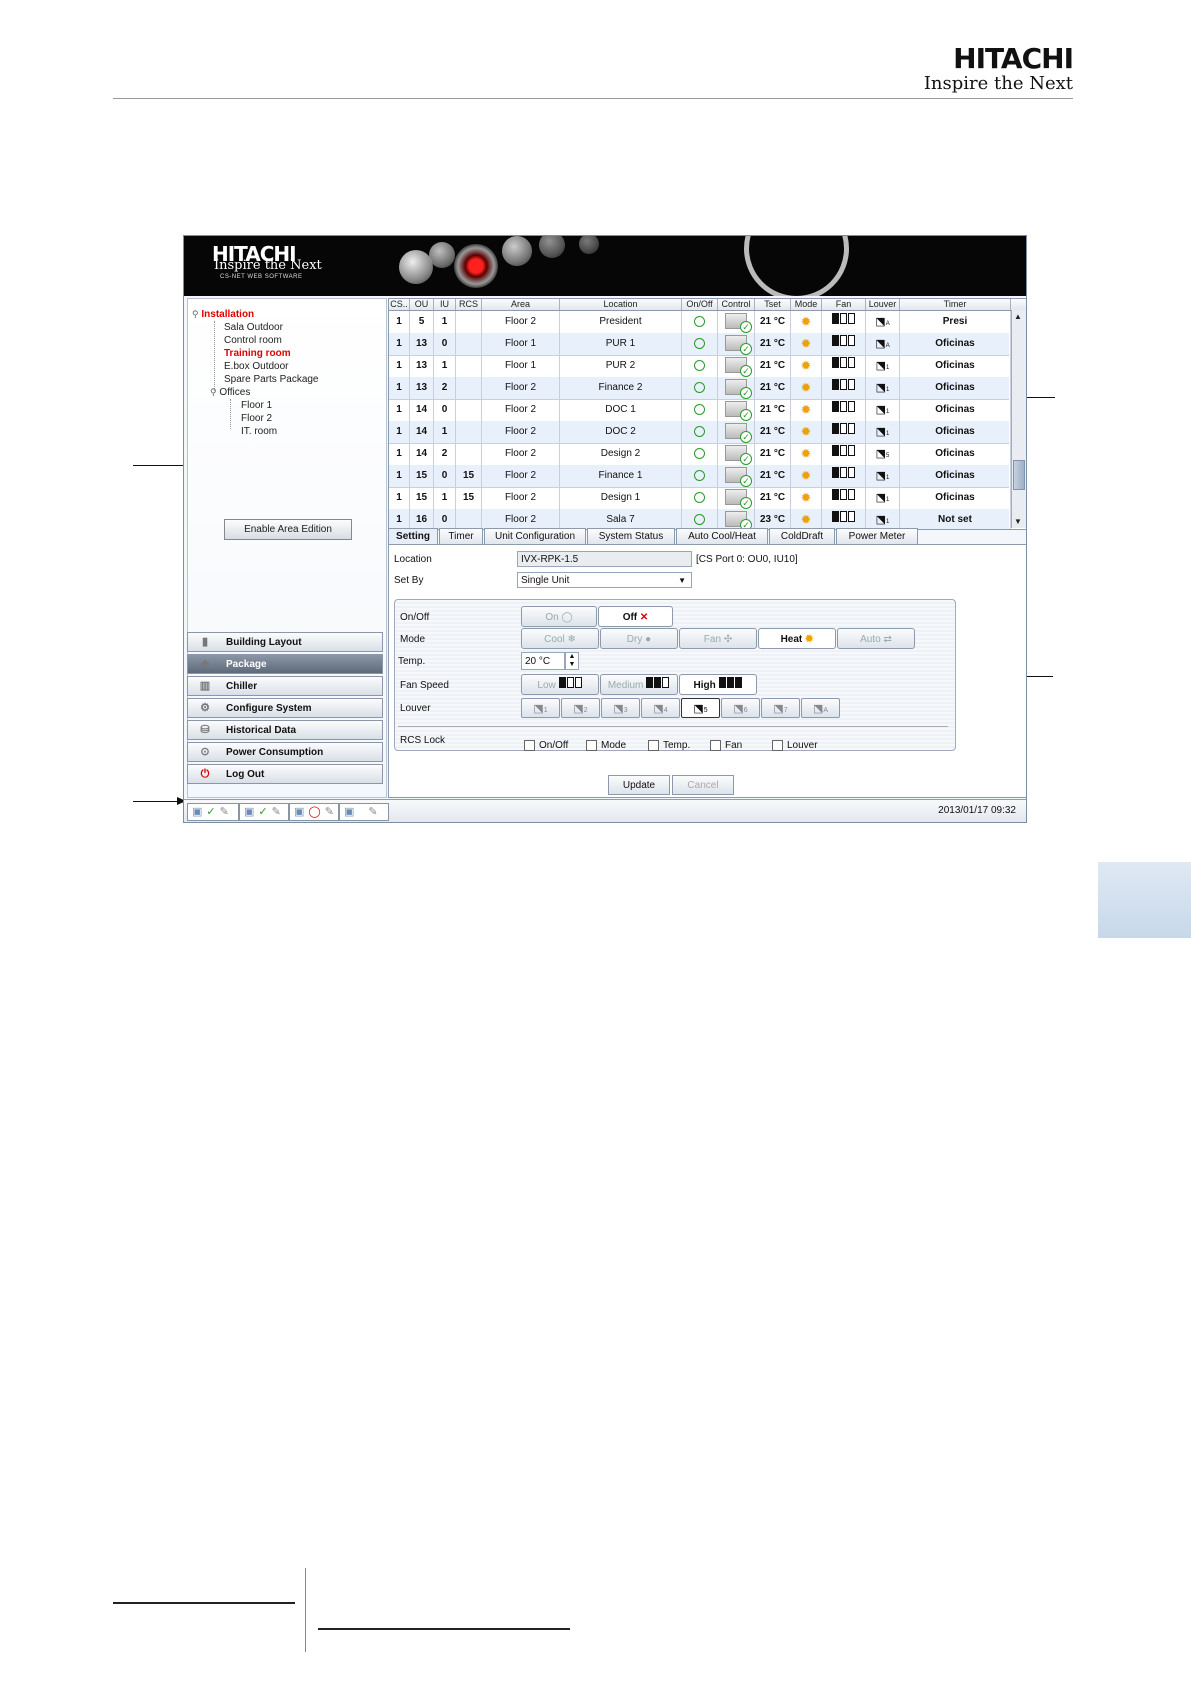 This screenshot has width=1191, height=1684. Describe the element at coordinates (1018, 419) in the screenshot. I see `table-scrollbar: ▲ ▼` at that location.